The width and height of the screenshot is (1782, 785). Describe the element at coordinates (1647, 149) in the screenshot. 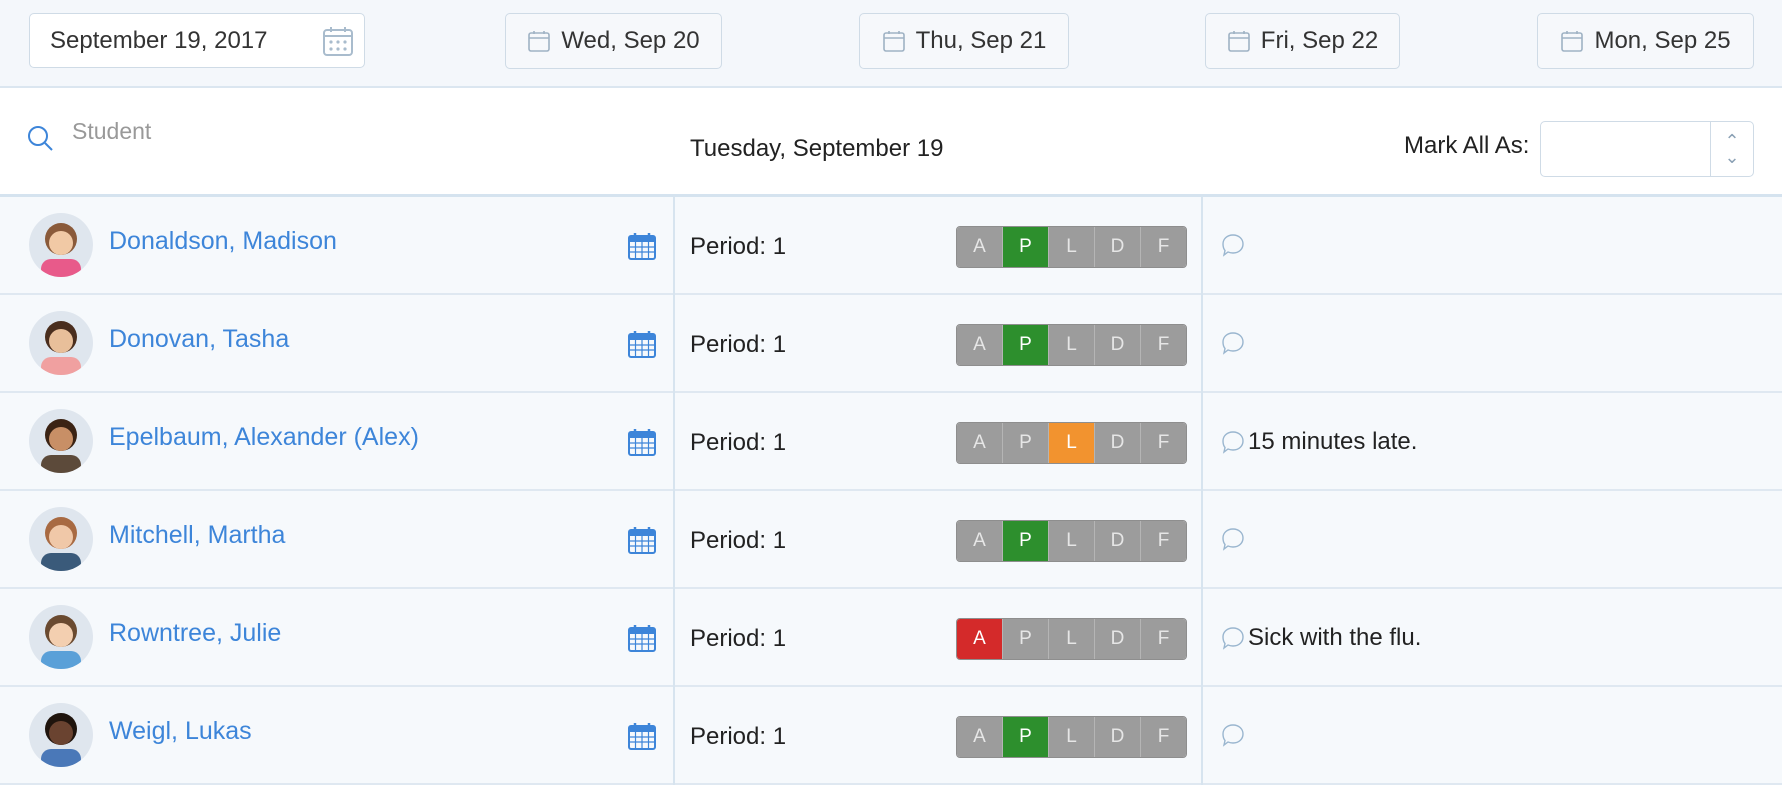

I see `mark-all-select: ⌃ ⌄` at that location.